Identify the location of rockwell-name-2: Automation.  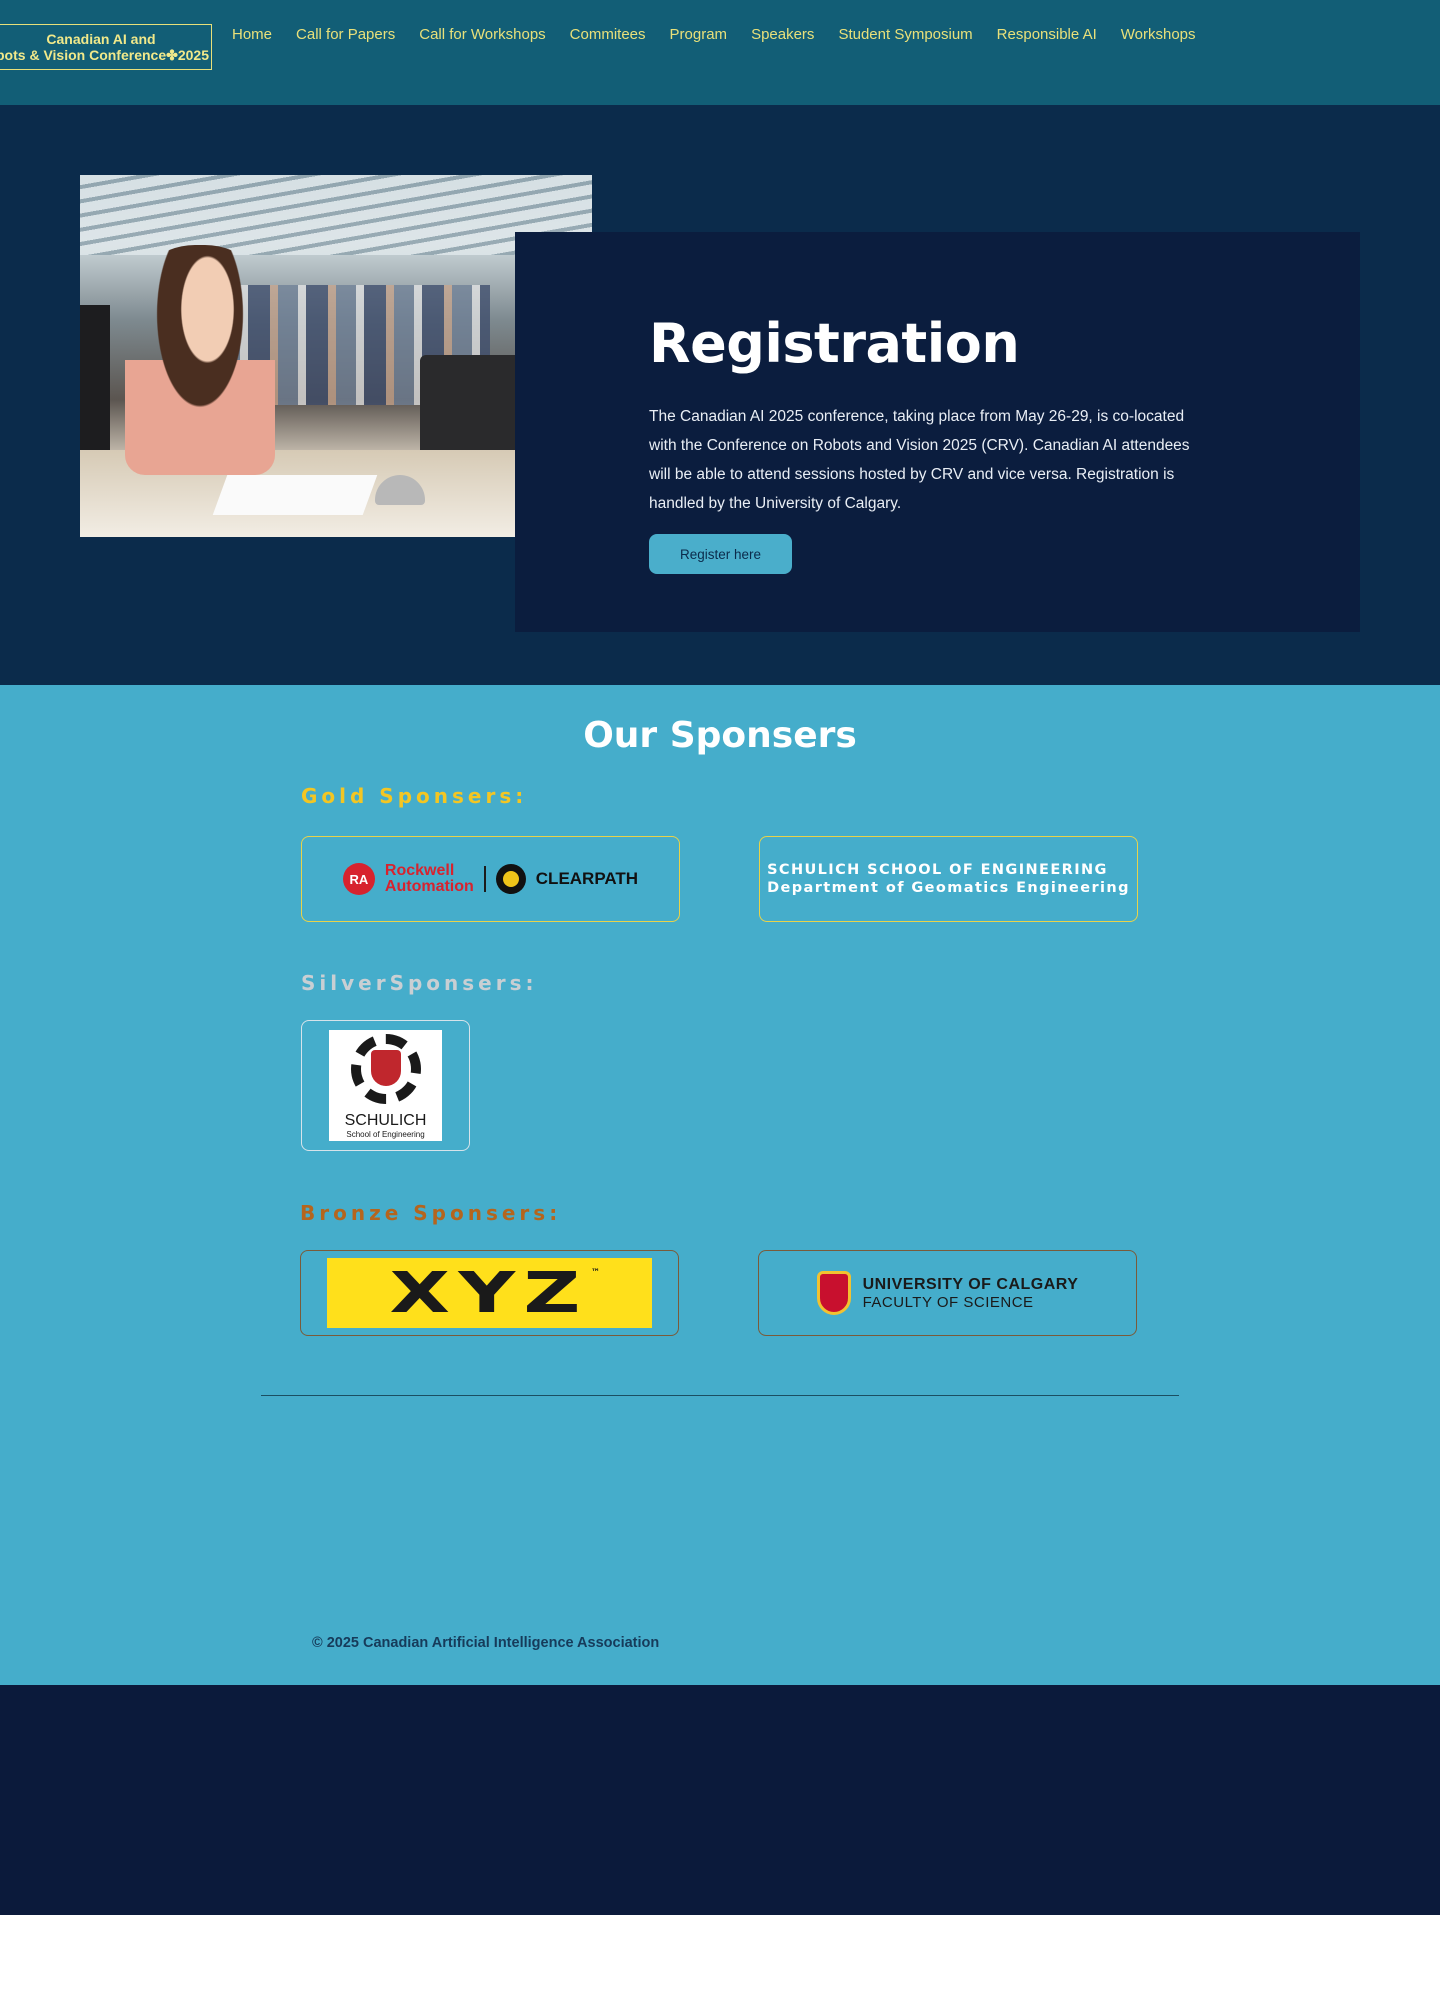
(429, 886).